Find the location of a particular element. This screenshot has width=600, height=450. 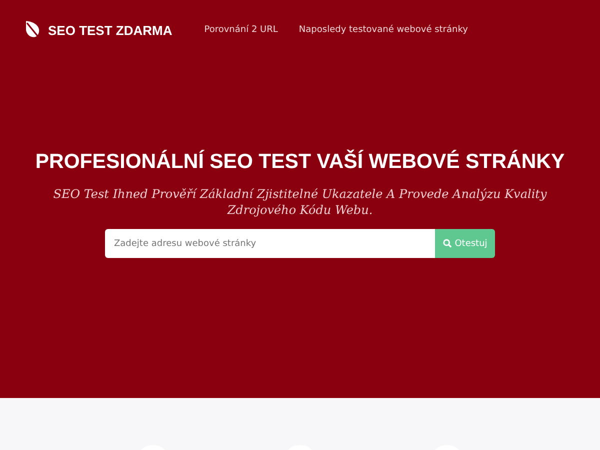

nav-link: Naposledy testované webové stránky is located at coordinates (383, 30).